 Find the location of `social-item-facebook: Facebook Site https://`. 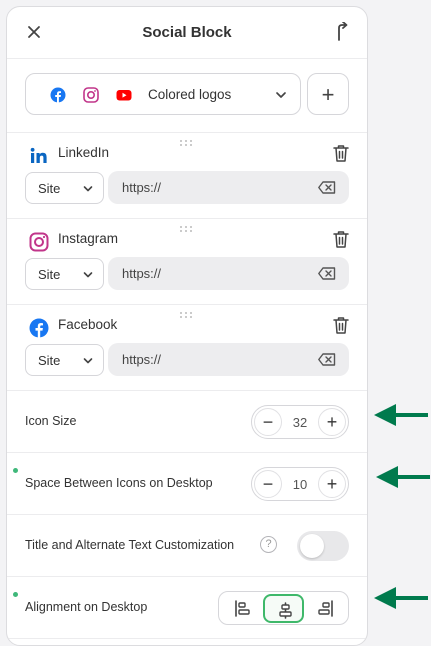

social-item-facebook: Facebook Site https:// is located at coordinates (187, 348).